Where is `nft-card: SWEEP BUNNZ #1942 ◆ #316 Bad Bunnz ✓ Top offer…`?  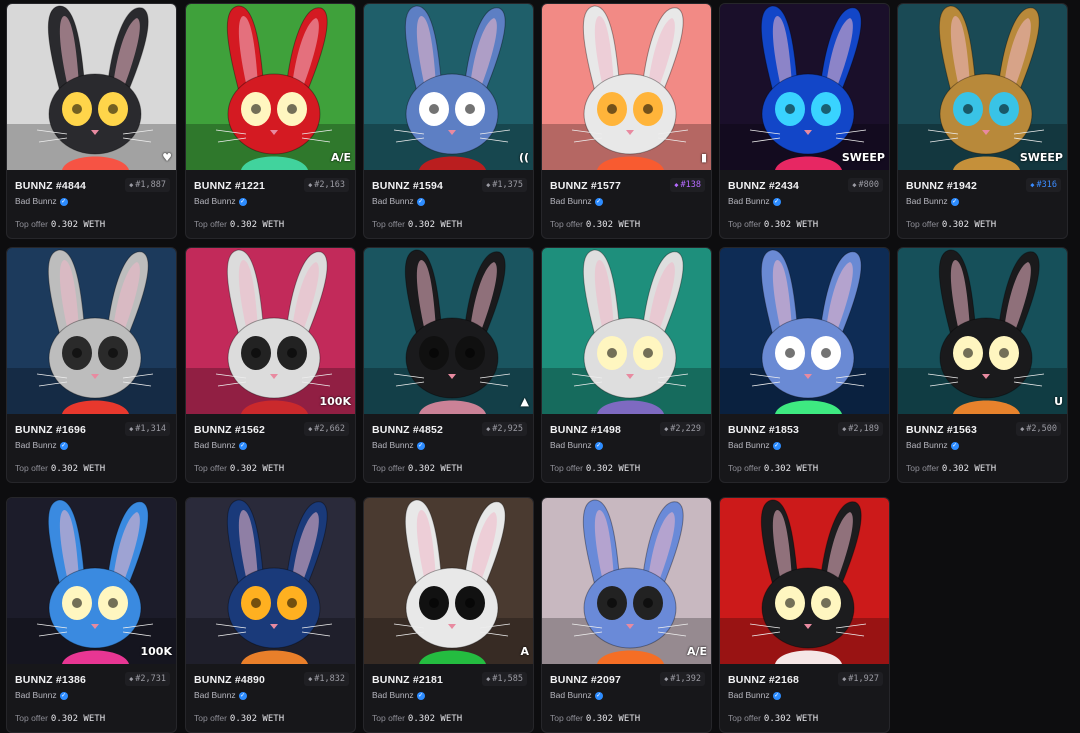
nft-card: SWEEP BUNNZ #1942 ◆ #316 Bad Bunnz ✓ Top offer… is located at coordinates (982, 121).